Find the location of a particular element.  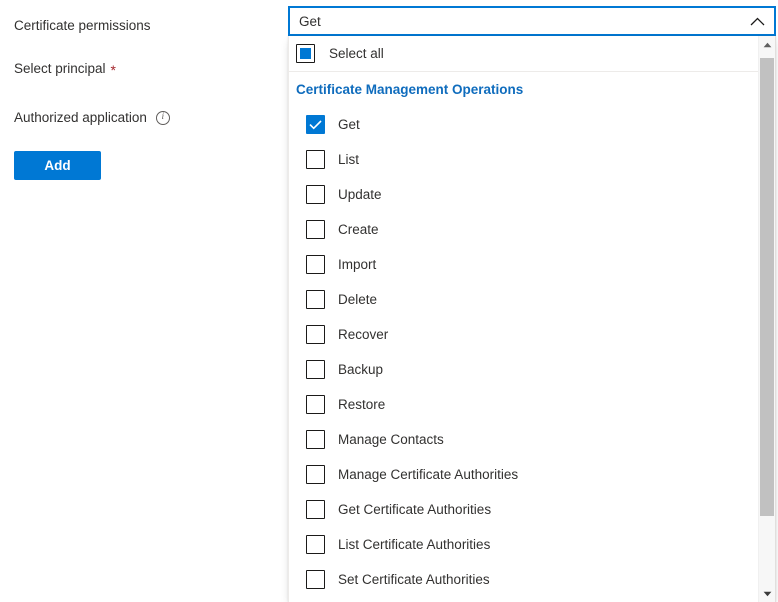

label-select-principal: Select principal * is located at coordinates (65, 69).